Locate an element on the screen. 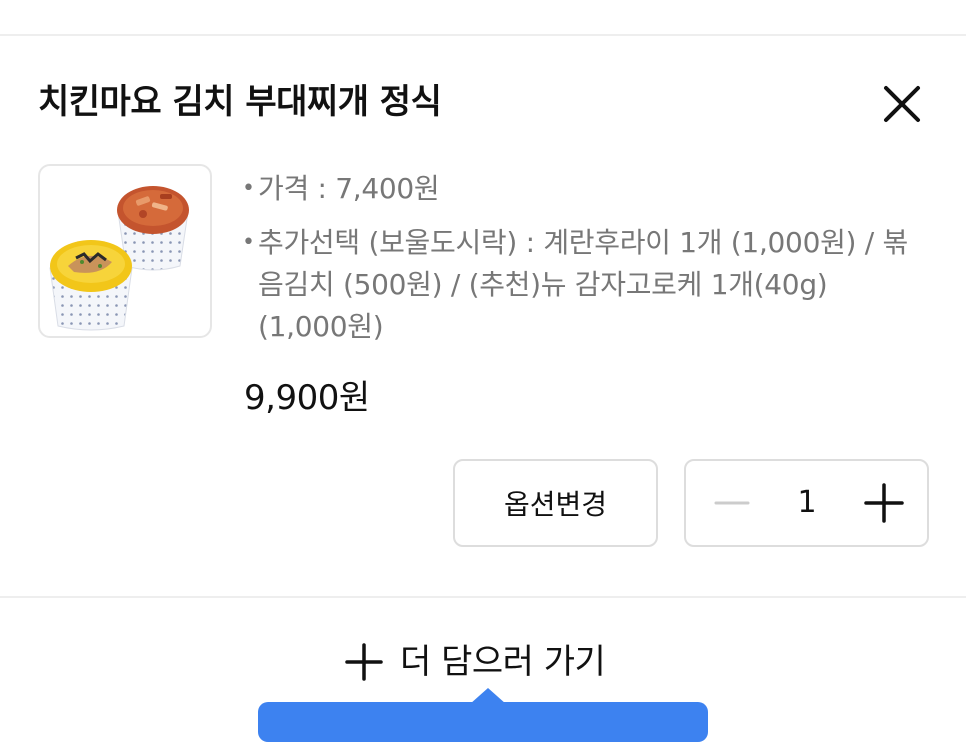 The image size is (966, 742). quantity-value: 1 is located at coordinates (807, 502).